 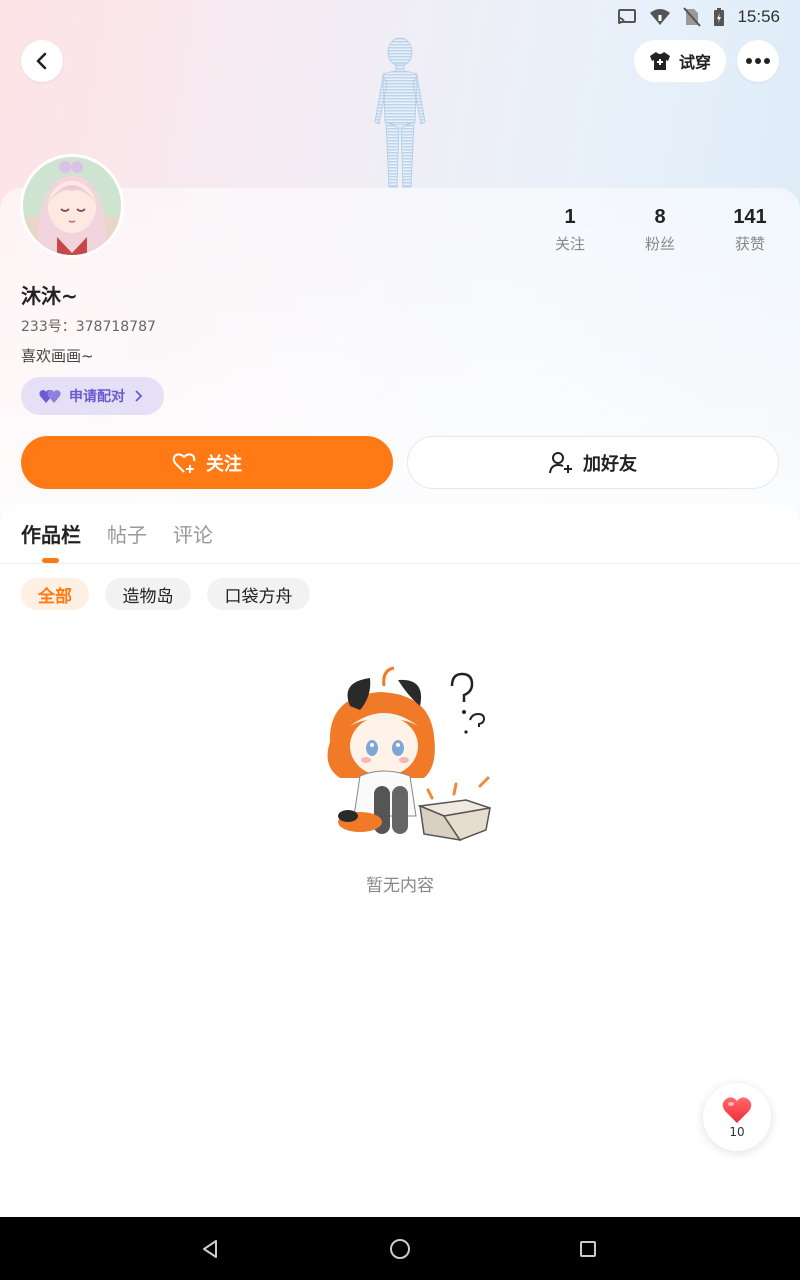 I want to click on user-bio: 喜欢画画~, so click(x=57, y=356).